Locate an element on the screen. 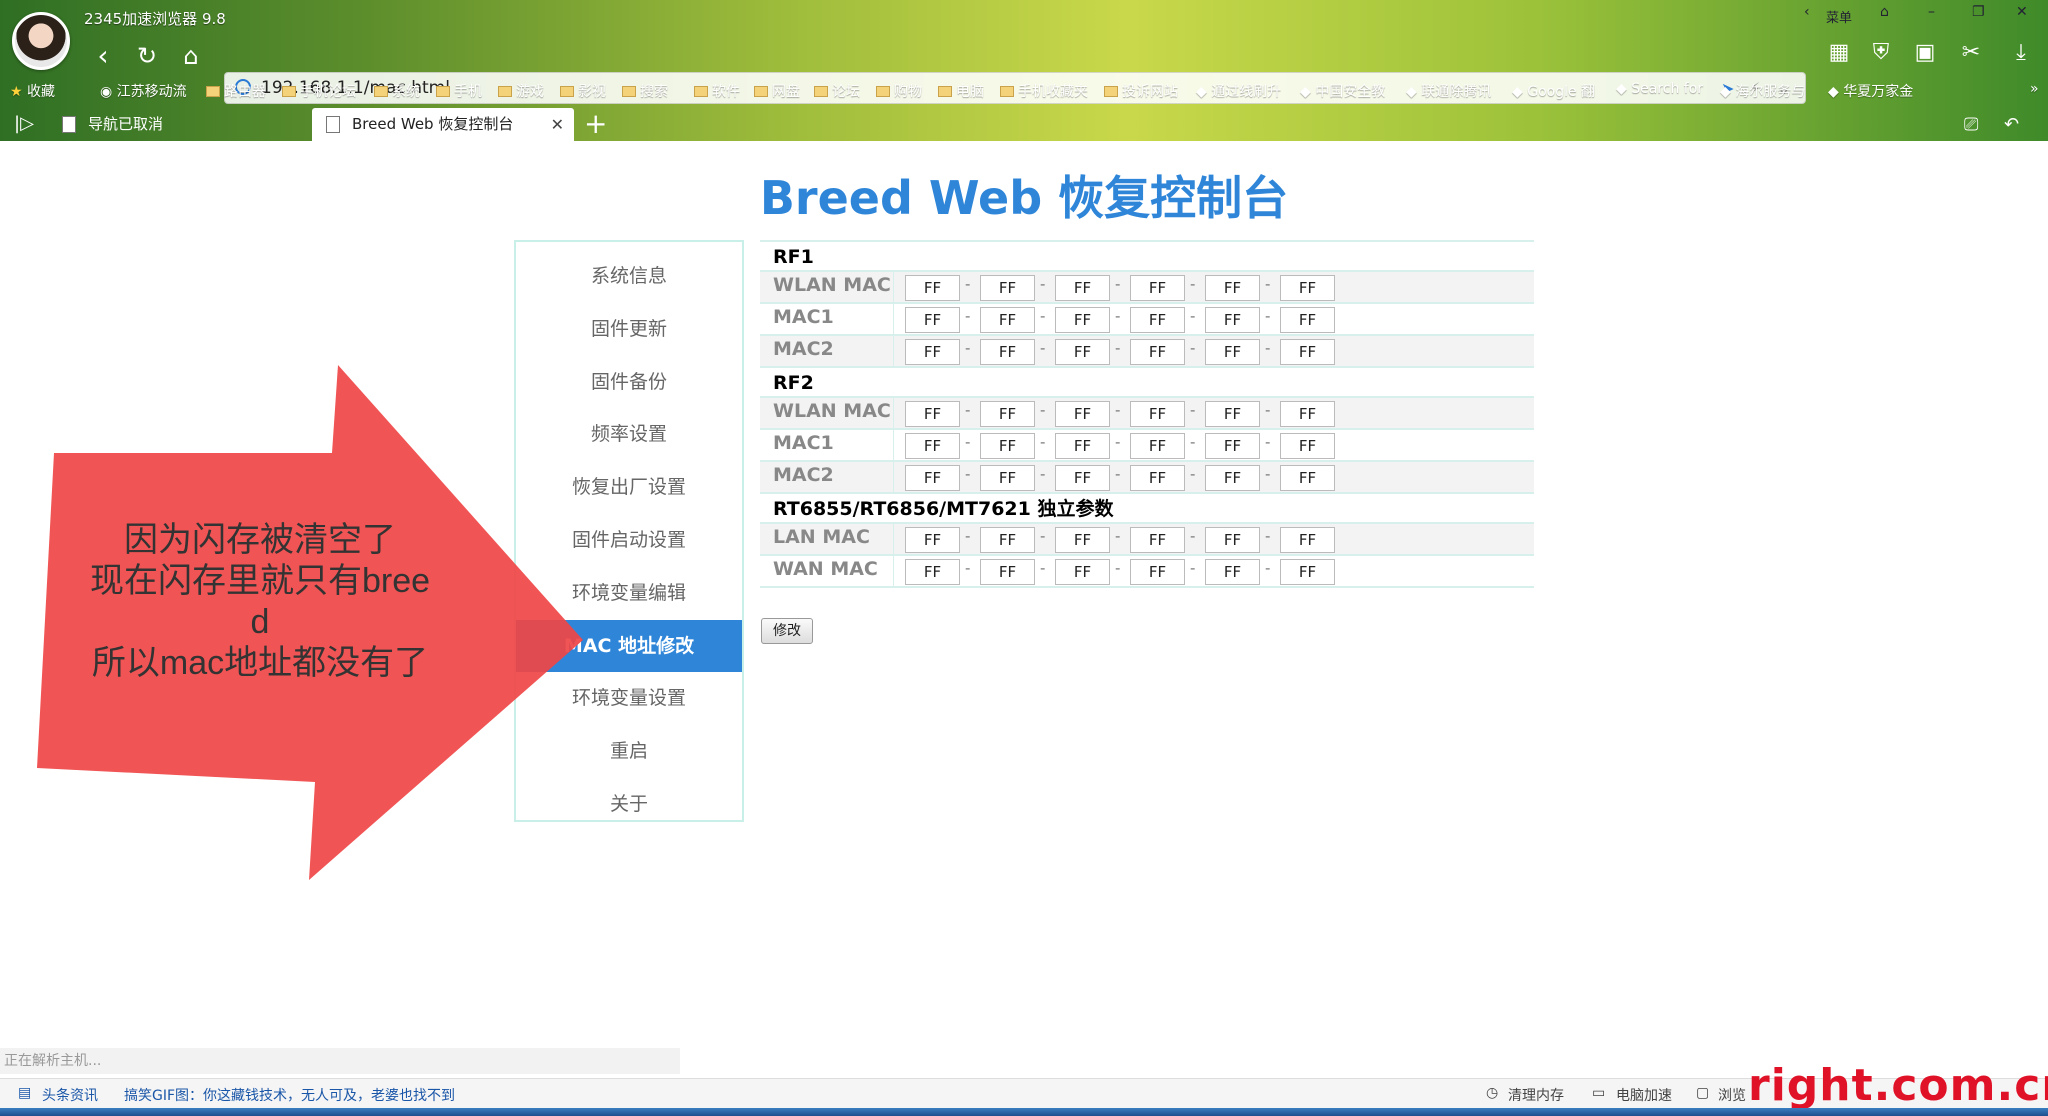 This screenshot has height=1116, width=2048. bookmark-item: 系统 is located at coordinates (397, 91).